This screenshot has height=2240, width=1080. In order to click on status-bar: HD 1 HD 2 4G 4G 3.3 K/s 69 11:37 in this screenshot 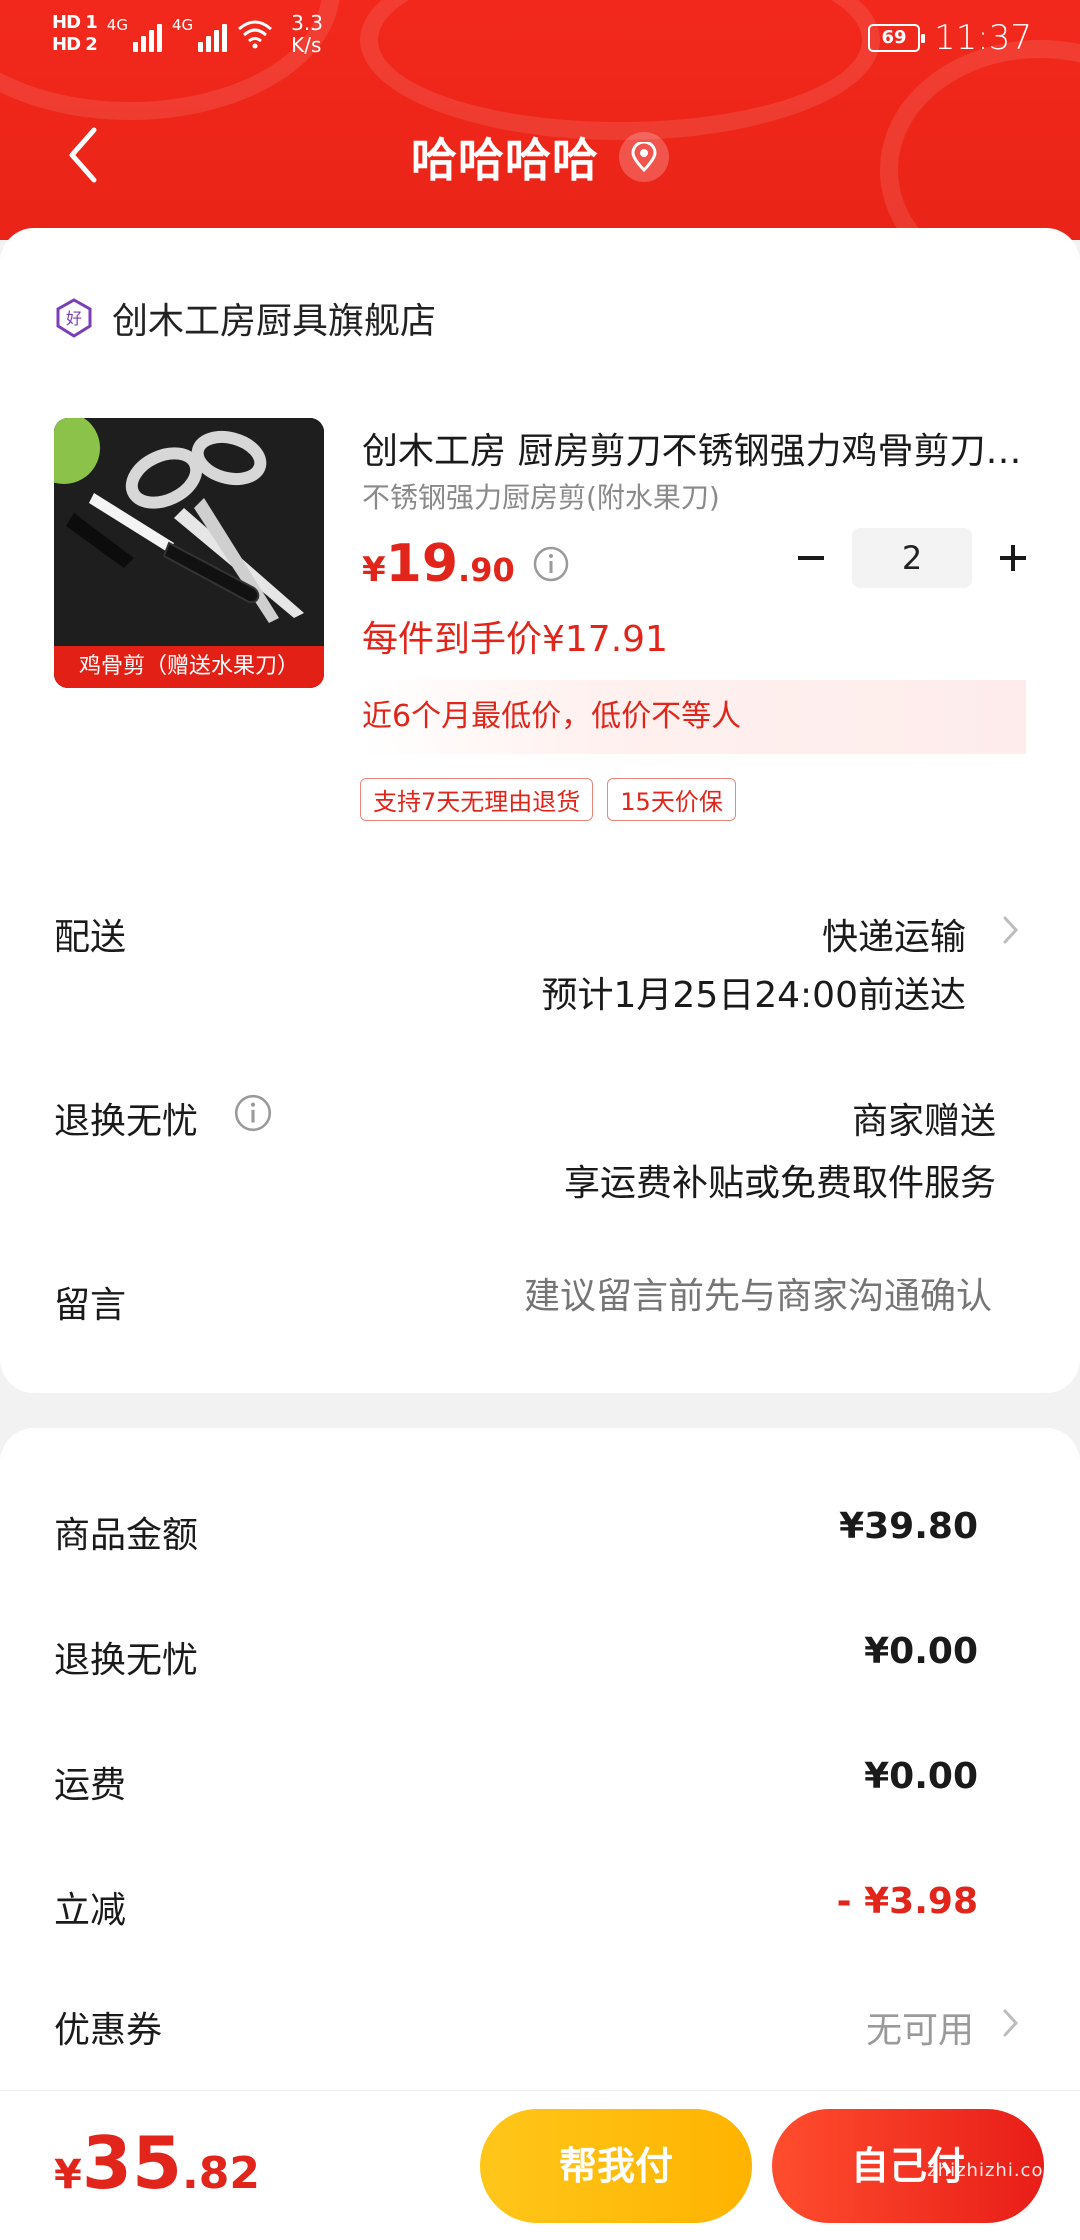, I will do `click(540, 38)`.